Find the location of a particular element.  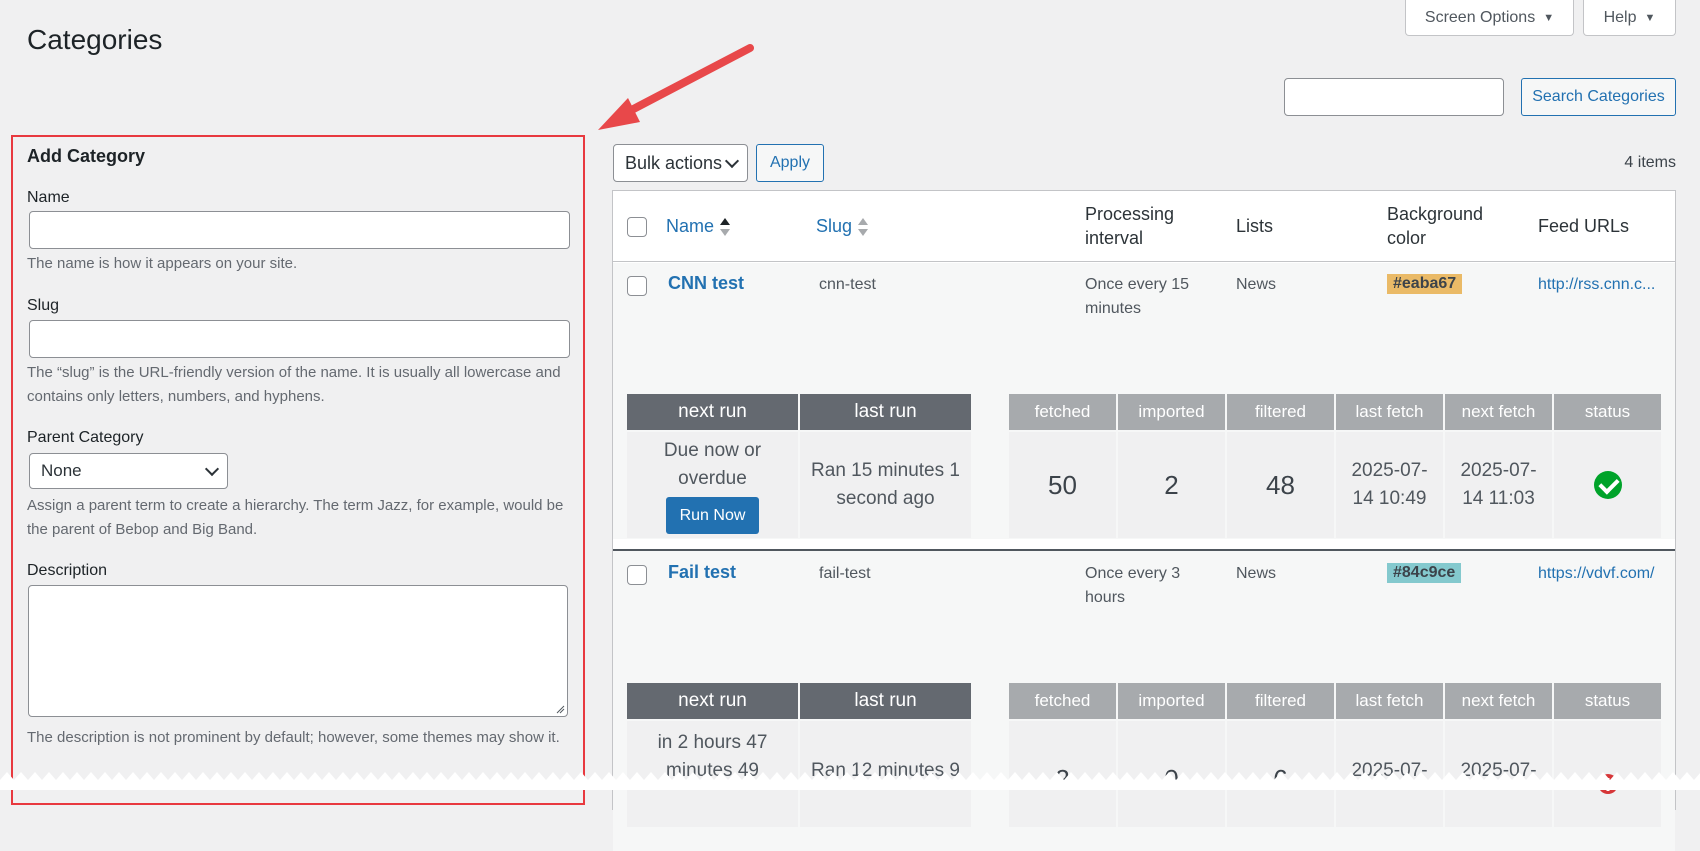

name-help: The name is how it appears on your site. is located at coordinates (162, 263).